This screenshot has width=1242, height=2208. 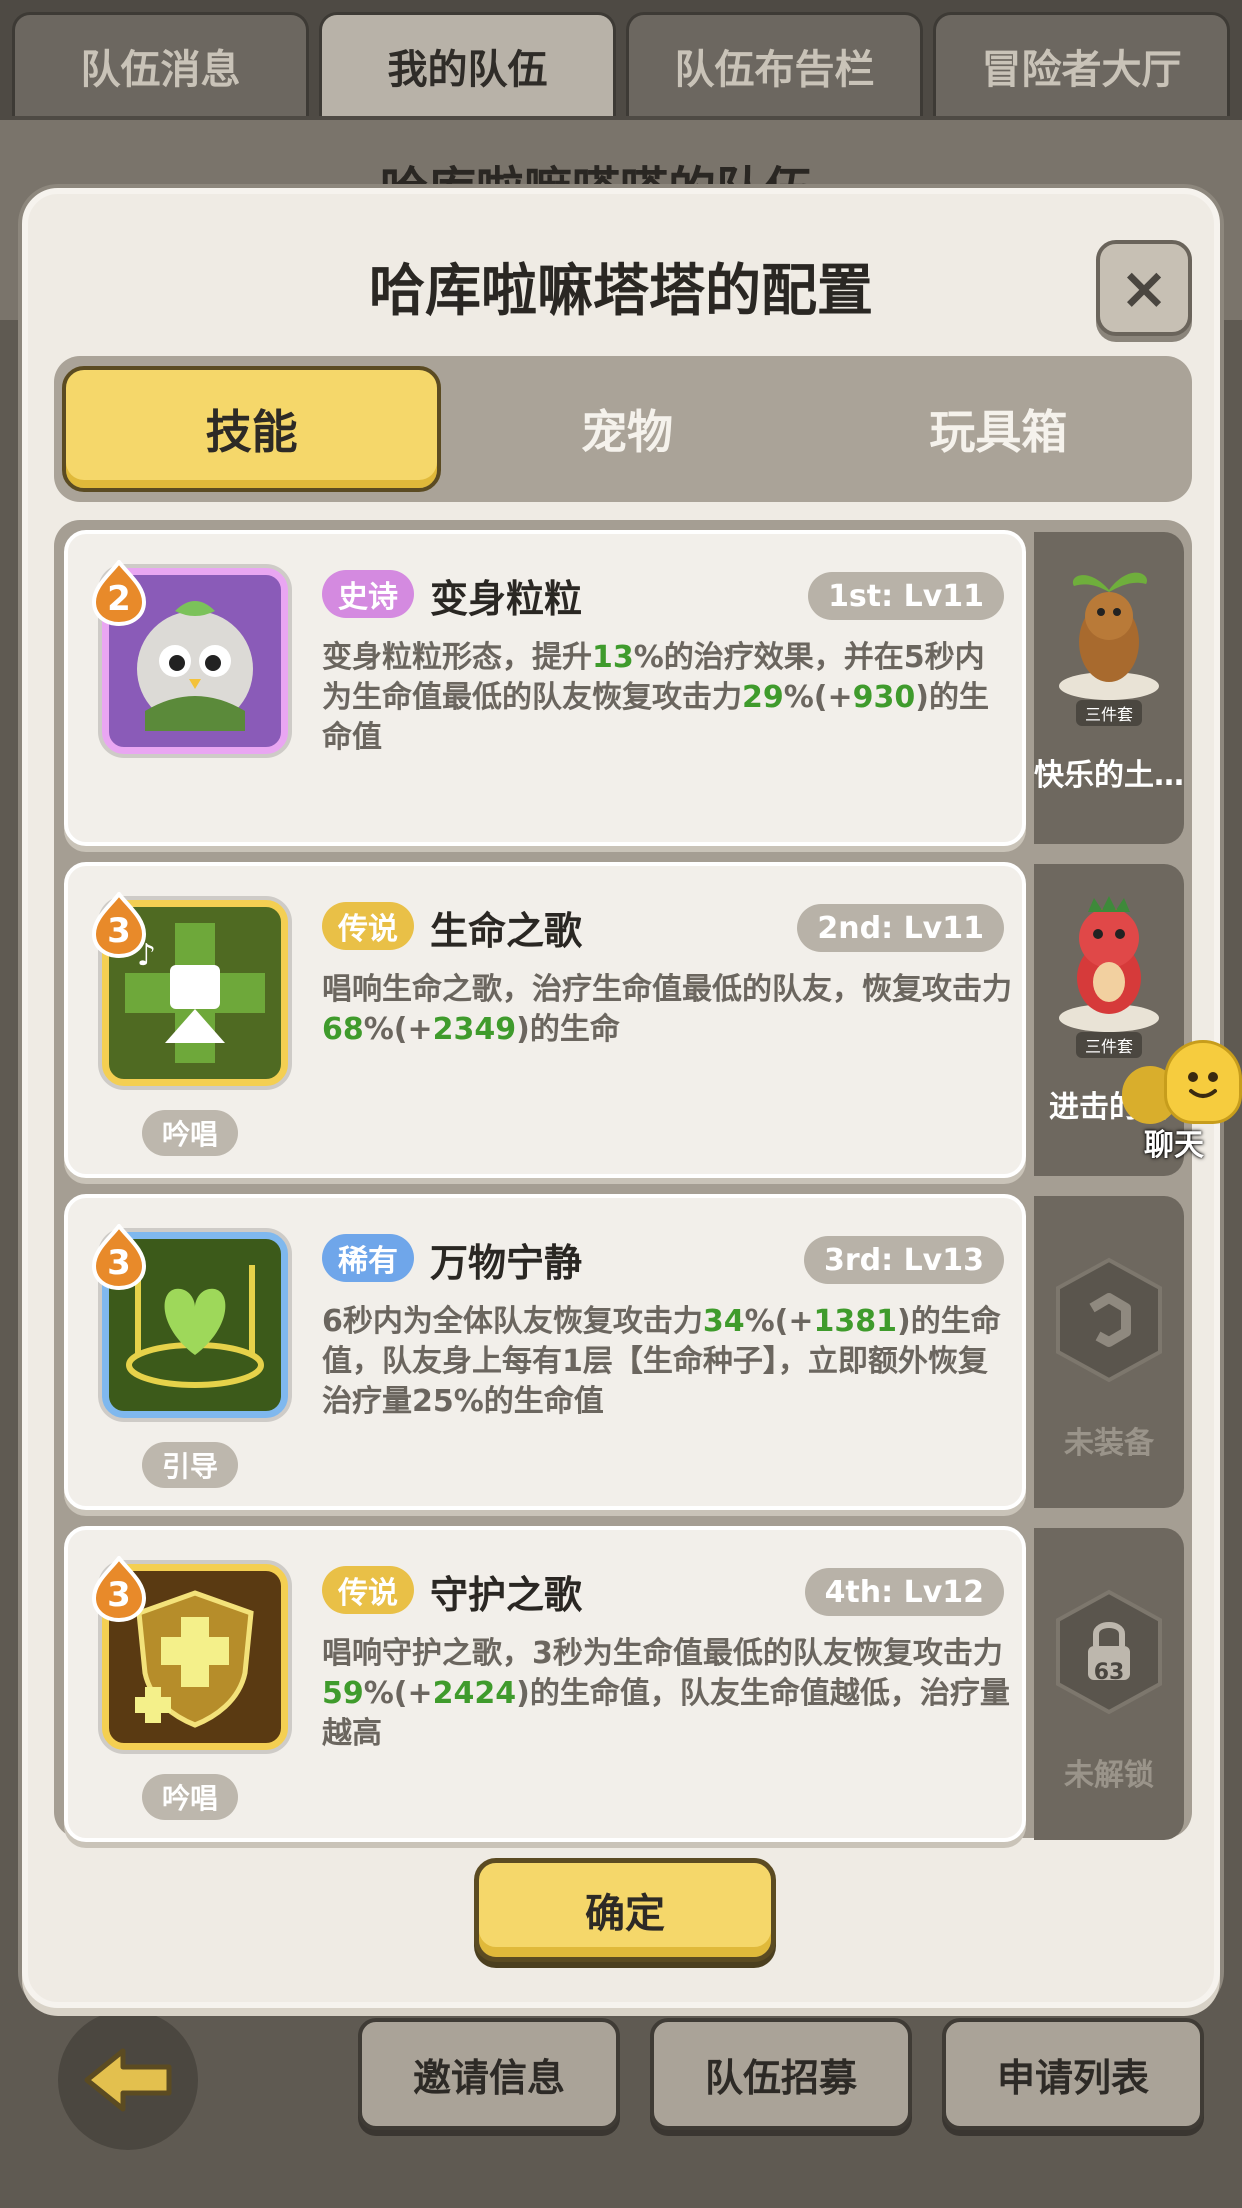 What do you see at coordinates (781, 2074) in the screenshot?
I see `team-recruit-button: 队伍招募` at bounding box center [781, 2074].